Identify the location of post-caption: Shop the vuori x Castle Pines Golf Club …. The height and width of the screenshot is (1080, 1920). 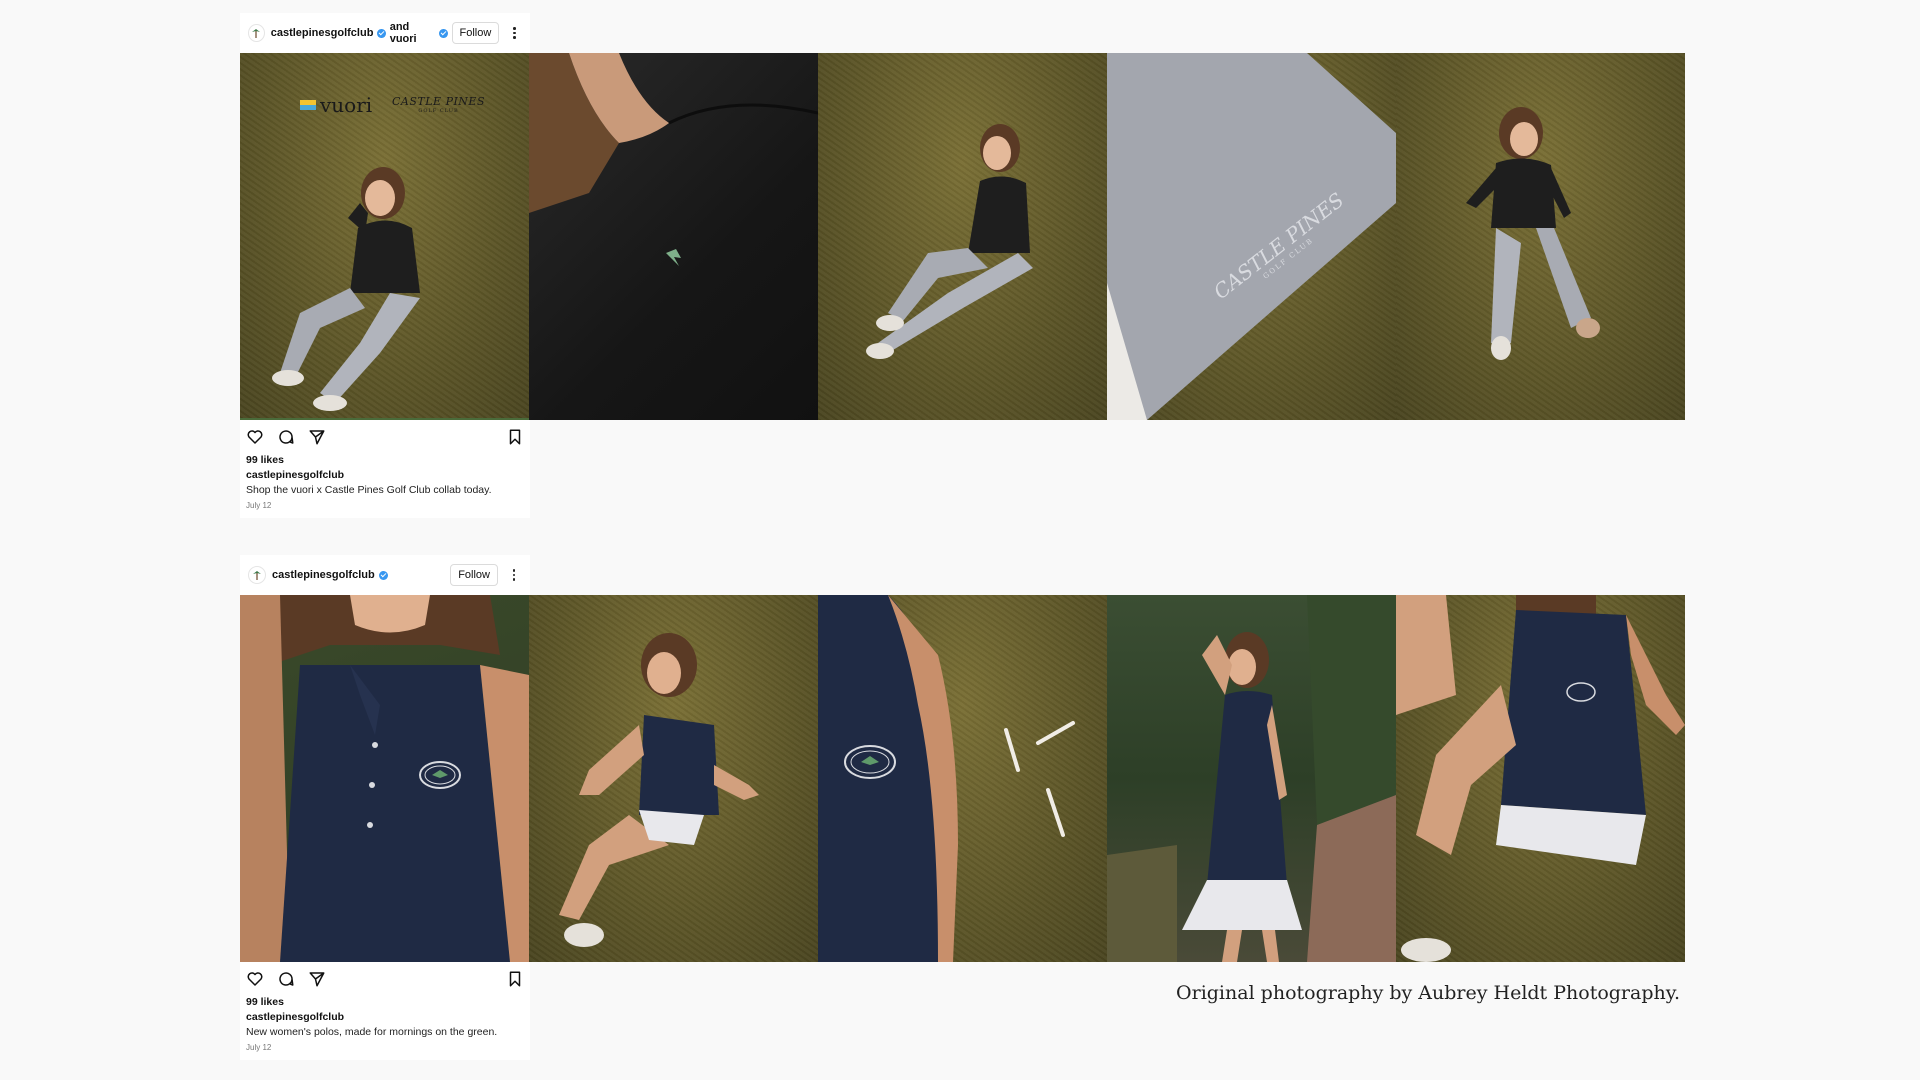
(369, 490).